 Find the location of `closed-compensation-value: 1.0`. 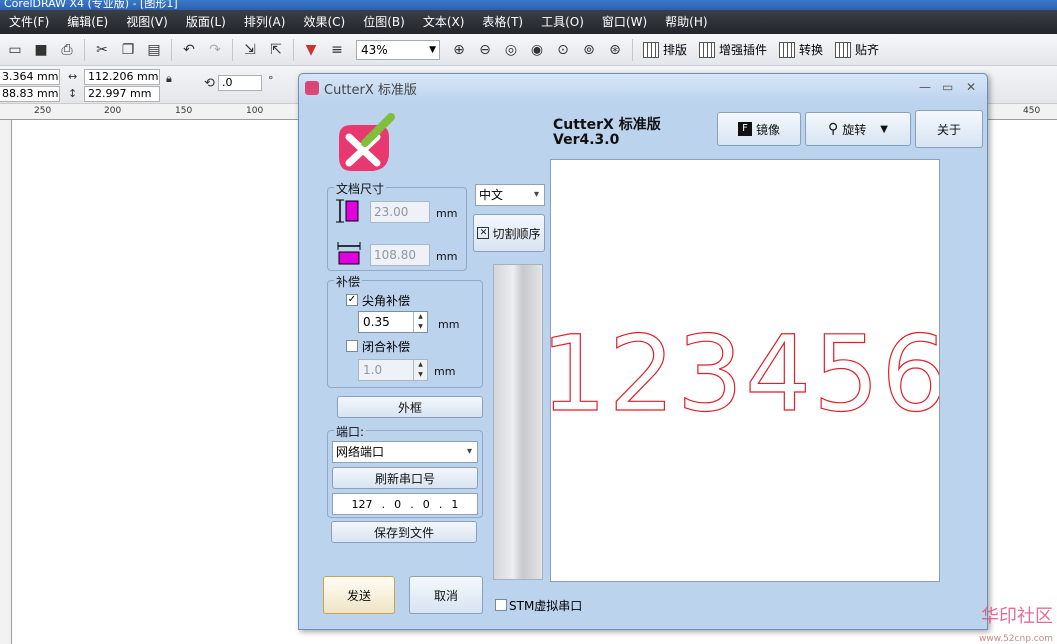

closed-compensation-value: 1.0 is located at coordinates (373, 370).